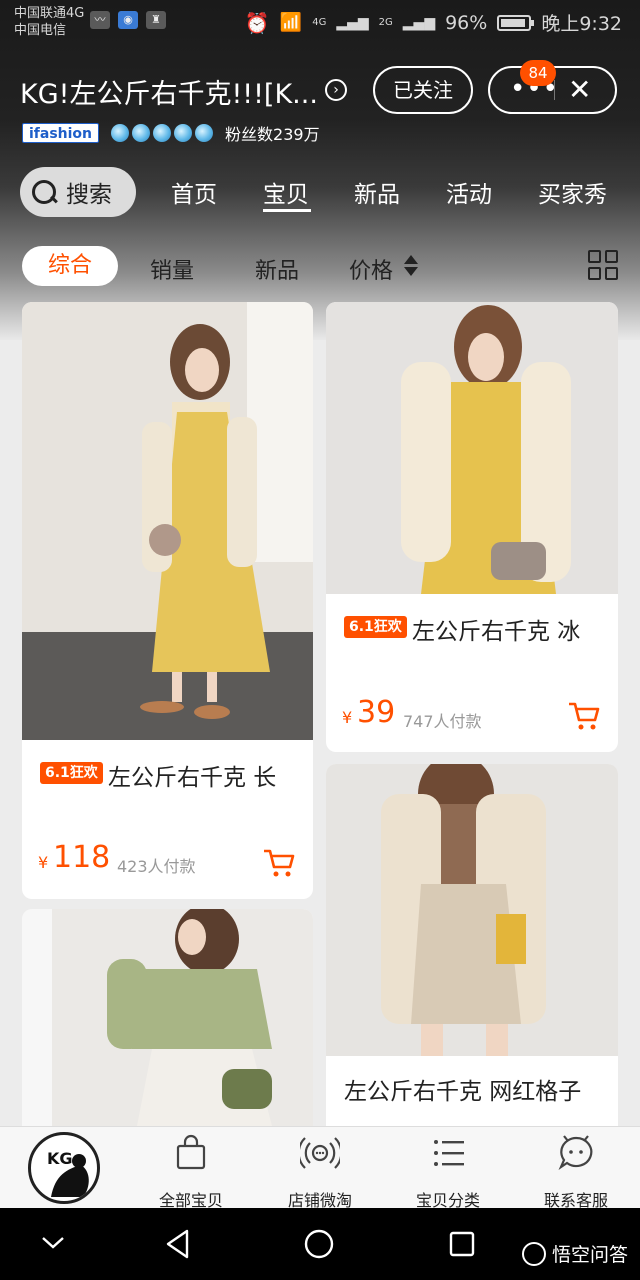 This screenshot has width=640, height=1280. Describe the element at coordinates (462, 1089) in the screenshot. I see `product-title: 左公斤右千克 网红格子` at that location.